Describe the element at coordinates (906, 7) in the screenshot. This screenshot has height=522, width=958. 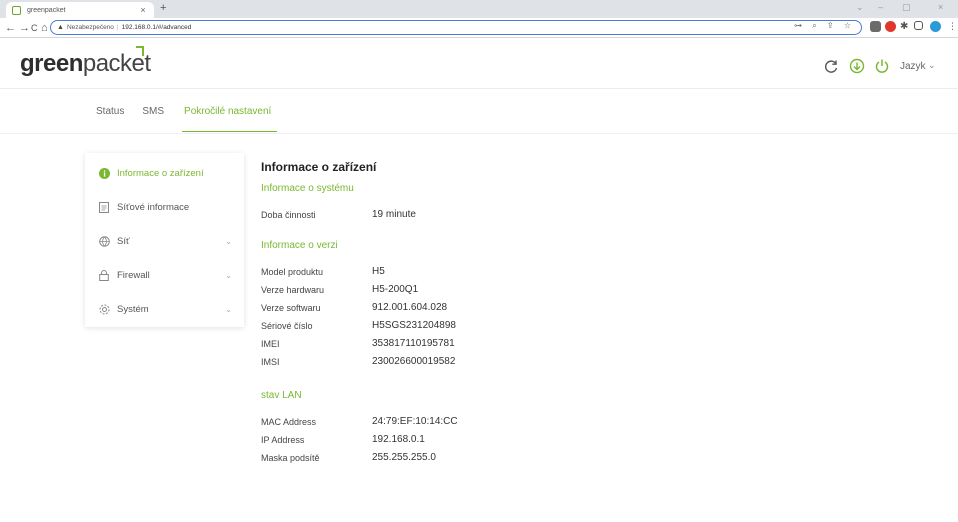
I see `maximize-button: ▢` at that location.